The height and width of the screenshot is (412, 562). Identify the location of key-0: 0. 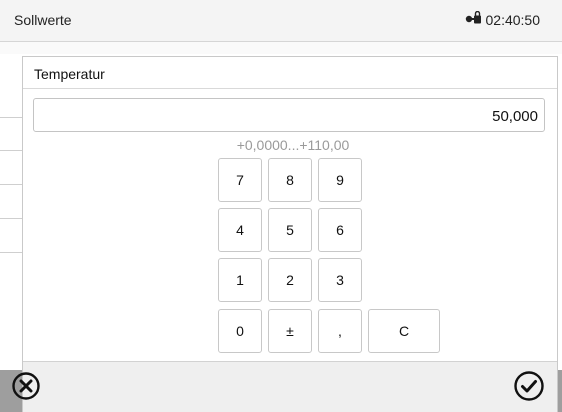
(240, 331).